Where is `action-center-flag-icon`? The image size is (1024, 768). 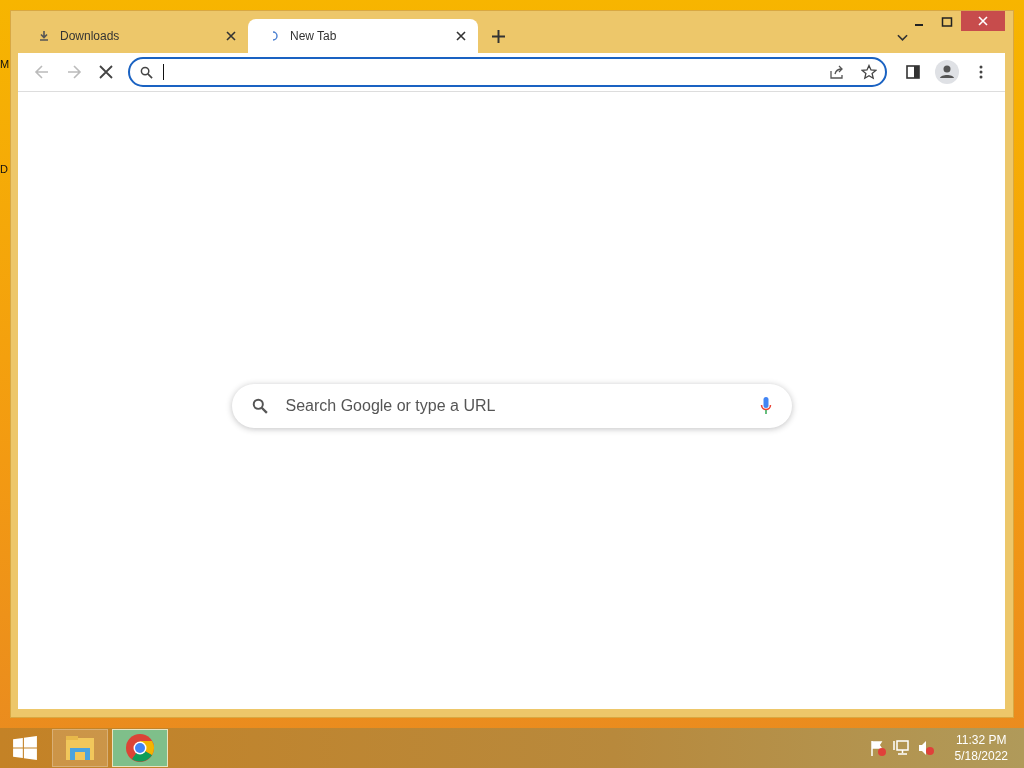
action-center-flag-icon is located at coordinates (877, 748).